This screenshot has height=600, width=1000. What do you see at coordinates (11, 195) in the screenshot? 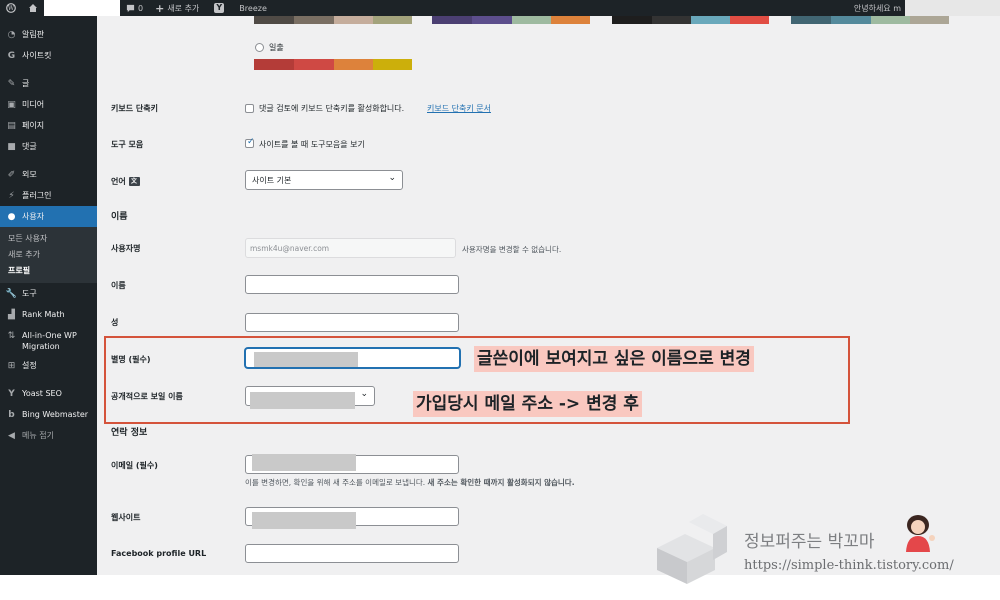
I see `plugin-icon: ⚡` at bounding box center [11, 195].